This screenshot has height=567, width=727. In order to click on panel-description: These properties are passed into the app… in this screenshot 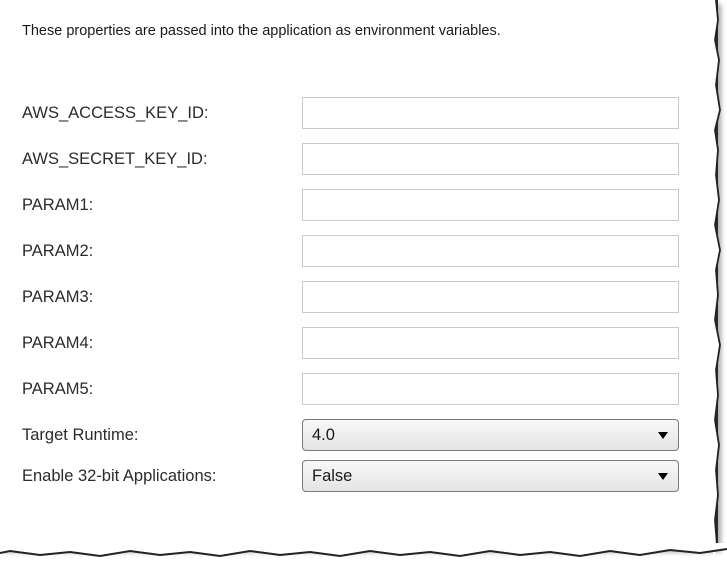, I will do `click(261, 31)`.